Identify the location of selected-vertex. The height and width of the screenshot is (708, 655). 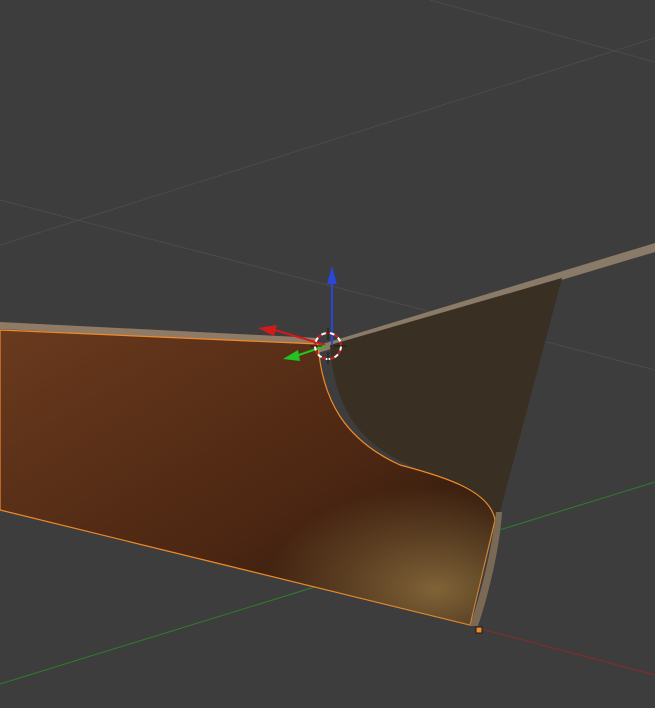
(479, 630).